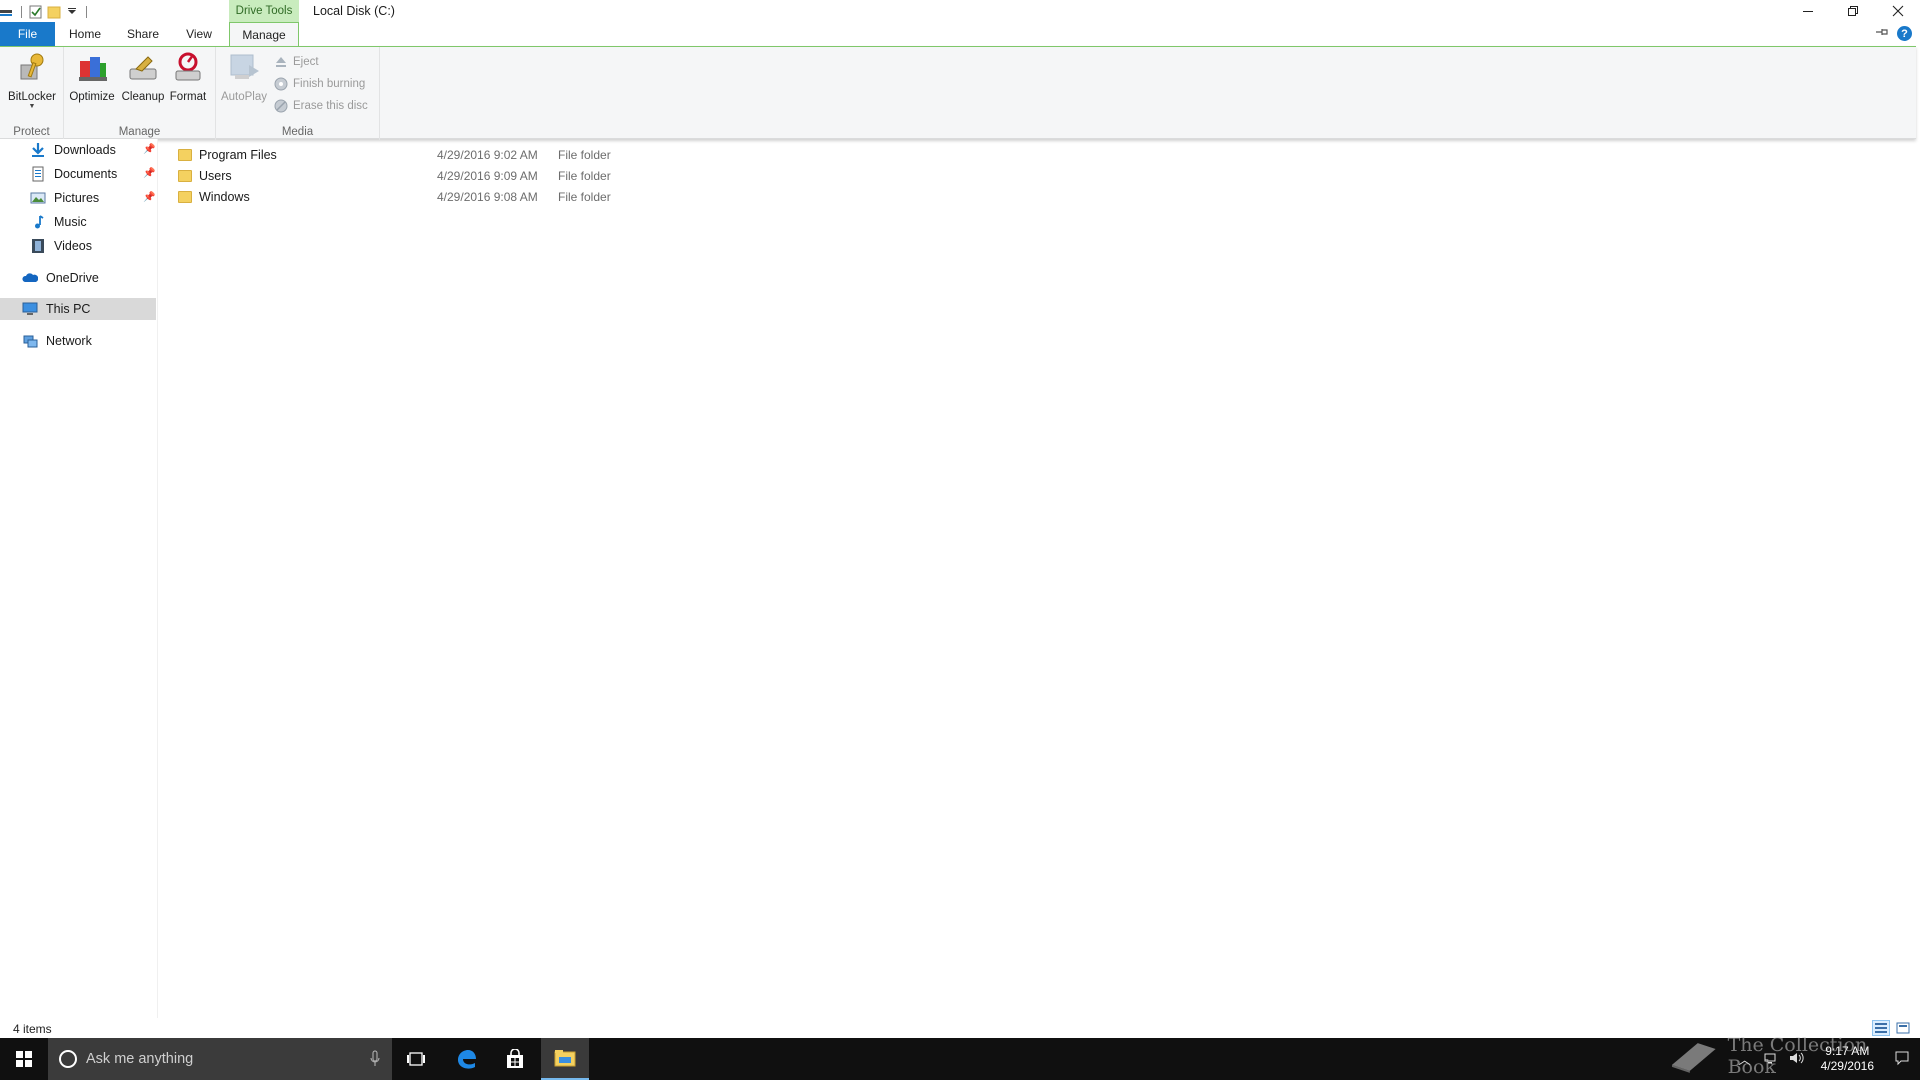 Image resolution: width=1920 pixels, height=1080 pixels. What do you see at coordinates (38, 222) in the screenshot?
I see `music-note-icon` at bounding box center [38, 222].